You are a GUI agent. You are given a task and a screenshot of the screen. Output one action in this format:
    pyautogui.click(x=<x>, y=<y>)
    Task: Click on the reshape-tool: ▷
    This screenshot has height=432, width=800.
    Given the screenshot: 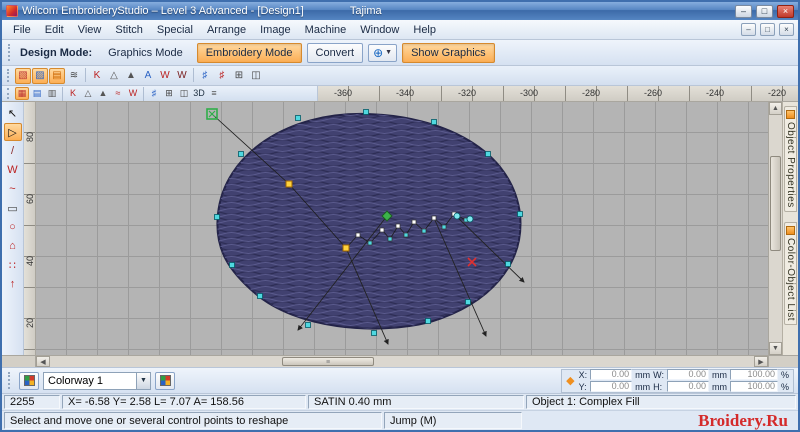 What is the action you would take?
    pyautogui.click(x=12, y=132)
    